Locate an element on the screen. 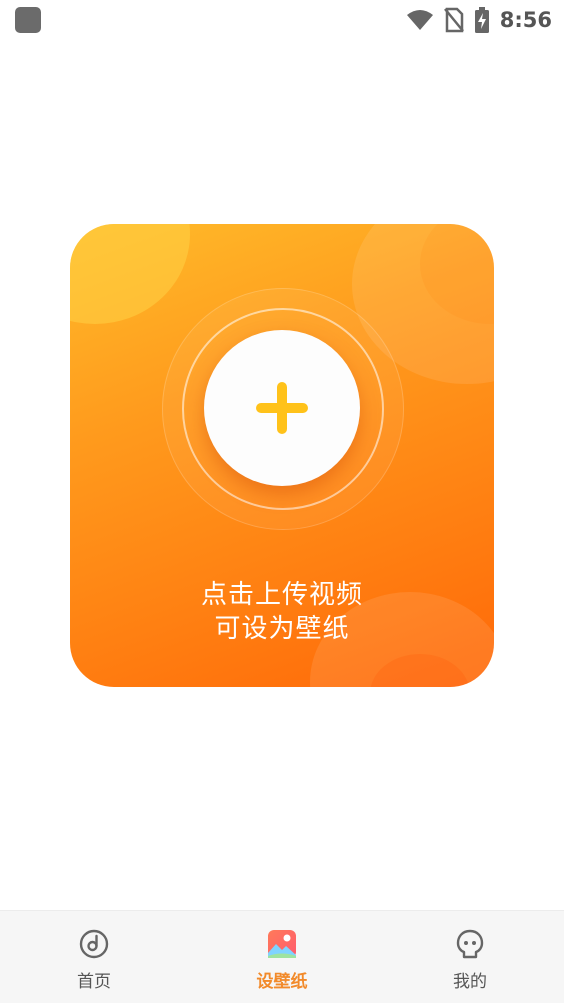  profile-face-icon is located at coordinates (470, 944).